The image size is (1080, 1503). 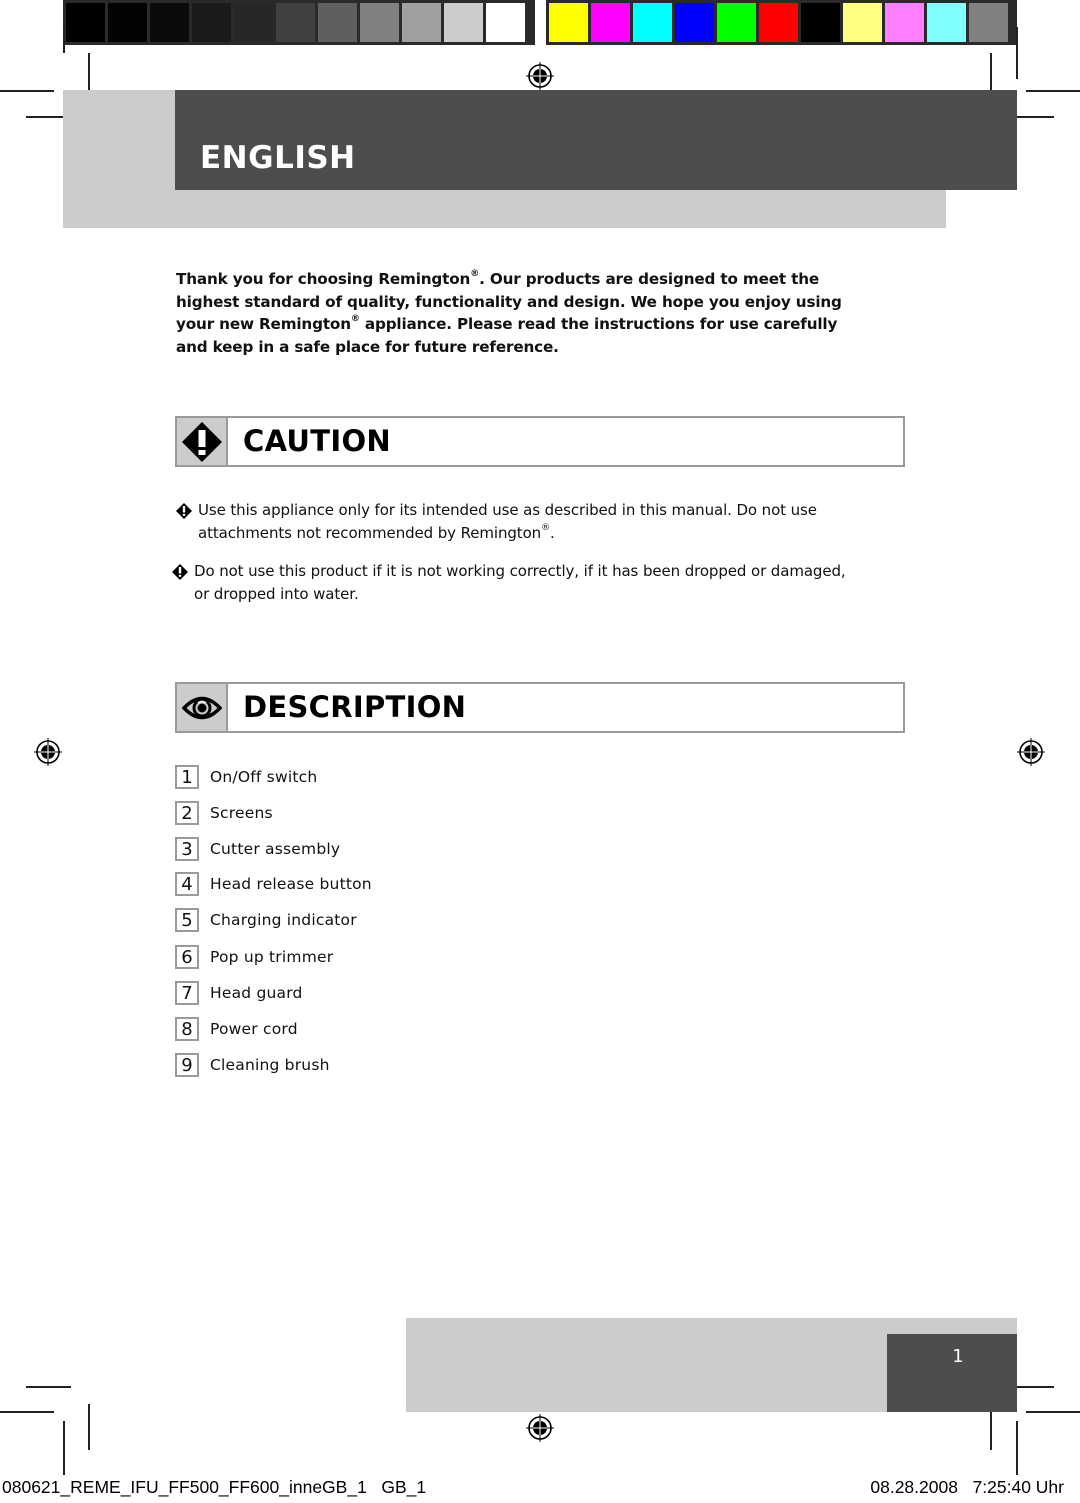 I want to click on caution-icon-box, so click(x=202, y=441).